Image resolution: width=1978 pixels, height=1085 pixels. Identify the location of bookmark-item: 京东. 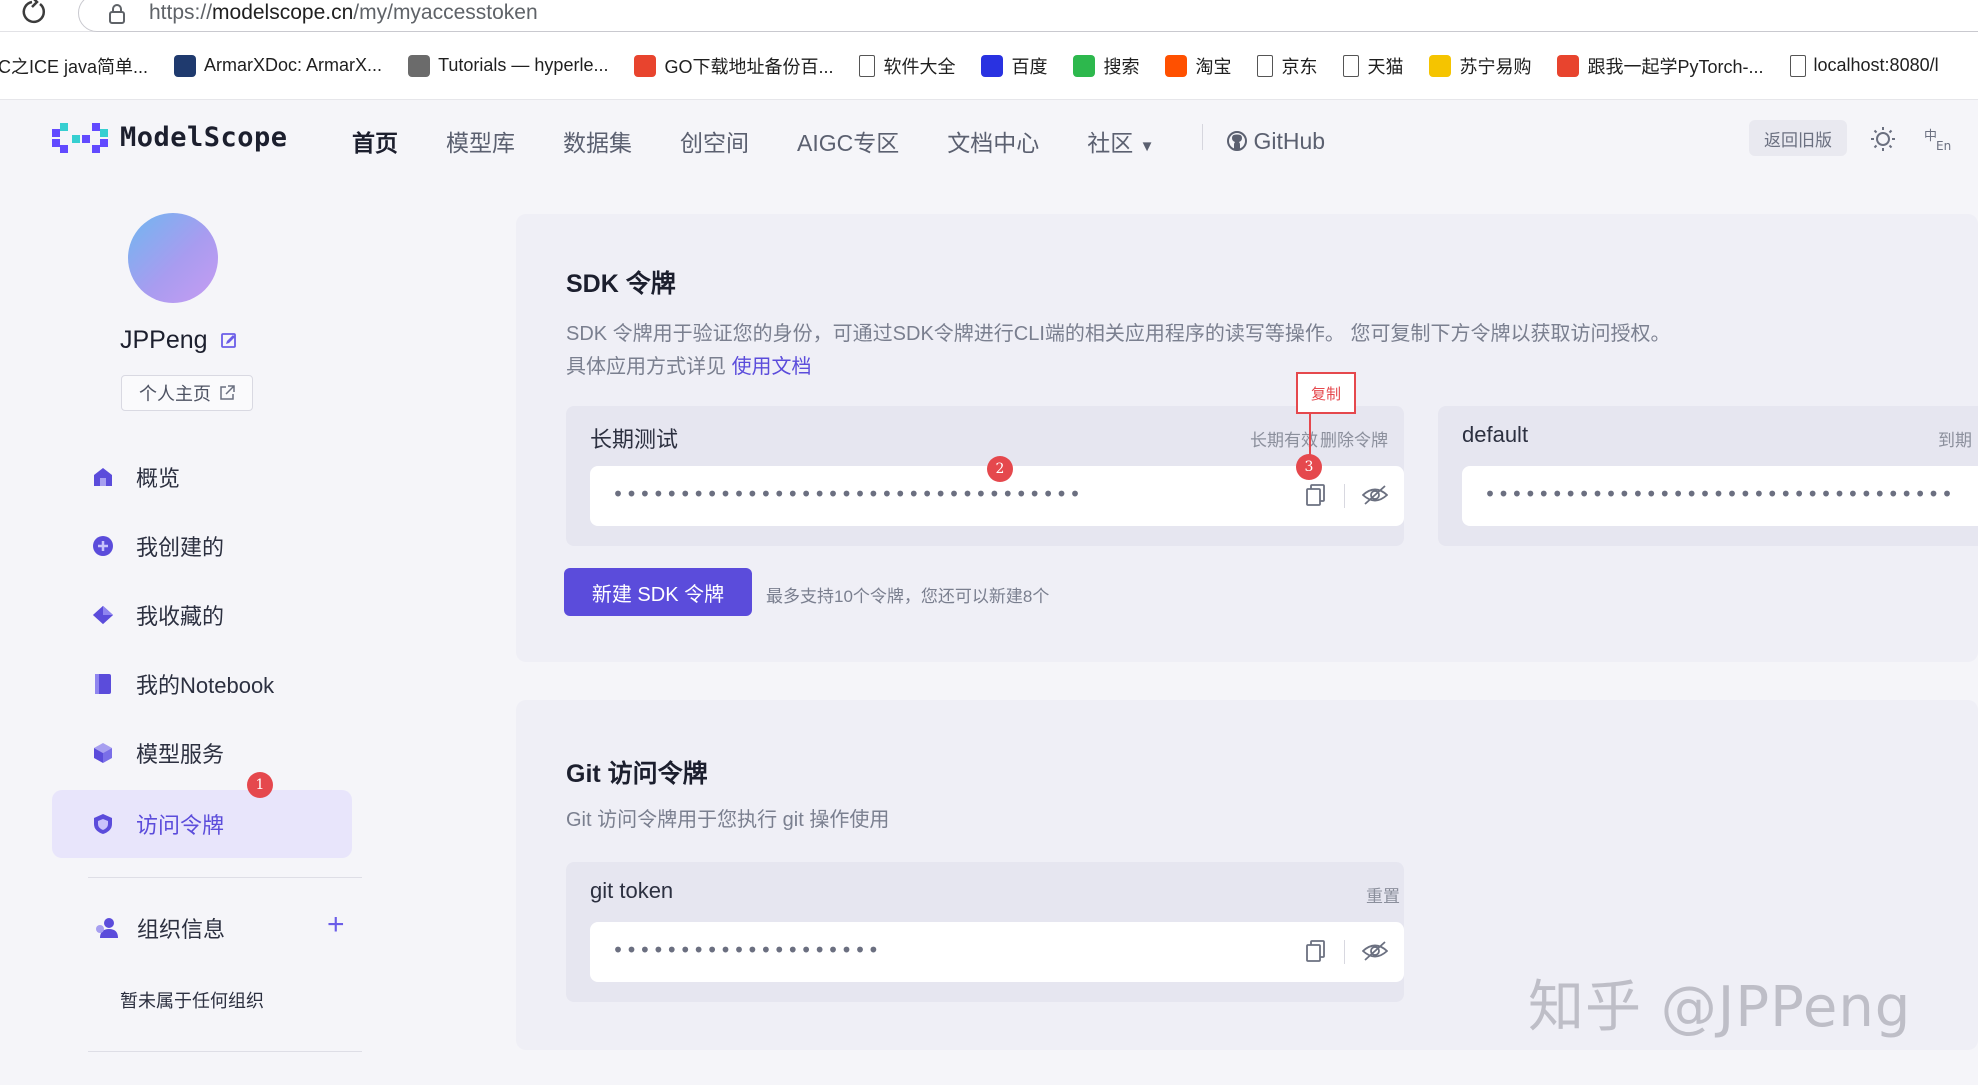
(1287, 66).